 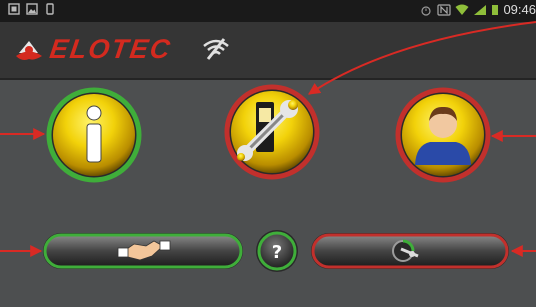 I want to click on connect-button, so click(x=410, y=251).